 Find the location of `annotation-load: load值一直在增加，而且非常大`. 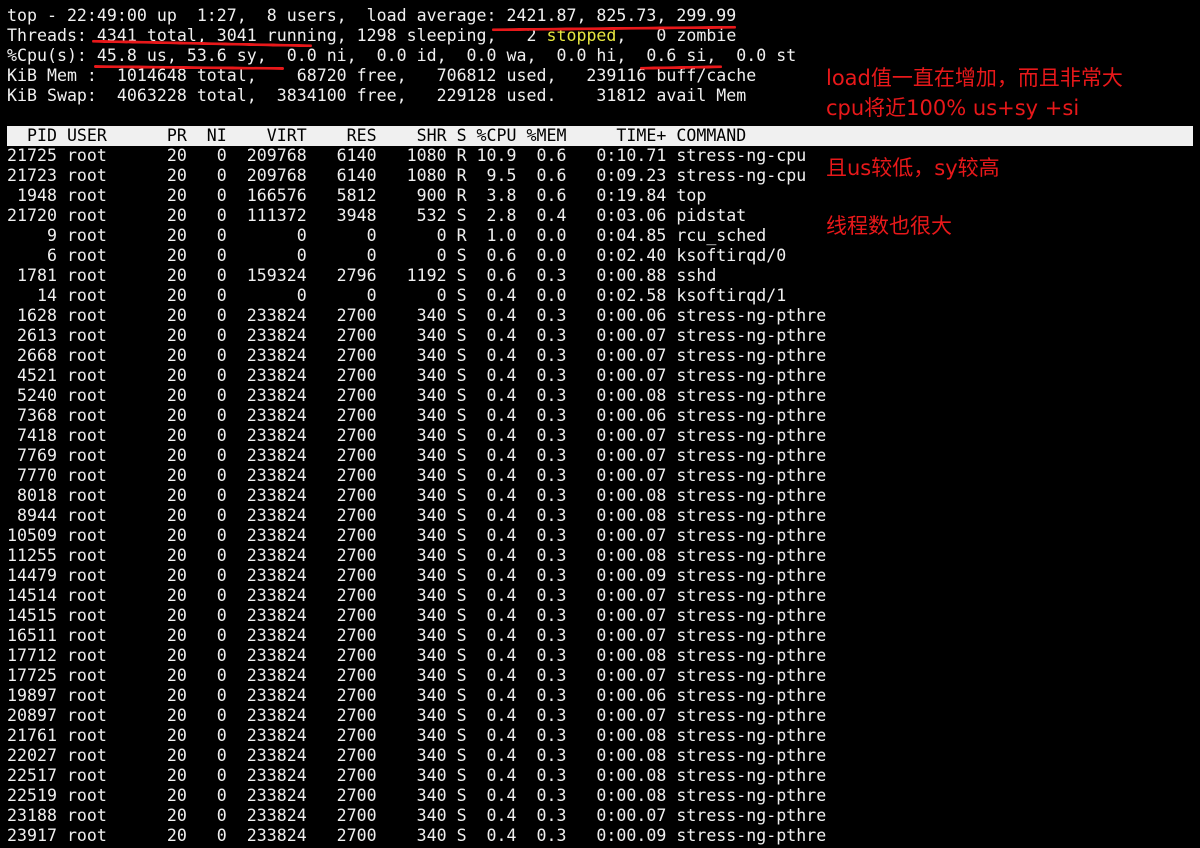

annotation-load: load值一直在增加，而且非常大 is located at coordinates (974, 78).